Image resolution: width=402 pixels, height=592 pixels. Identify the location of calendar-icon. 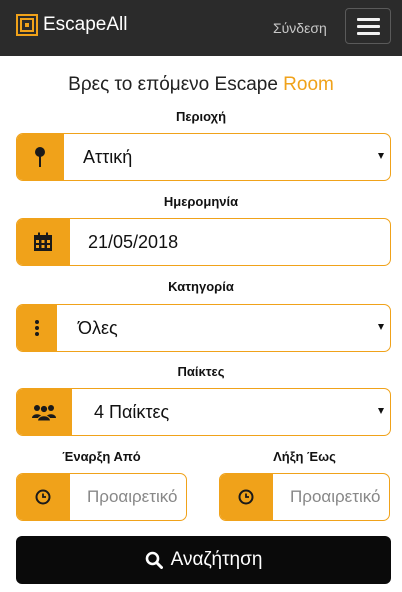
(43, 241).